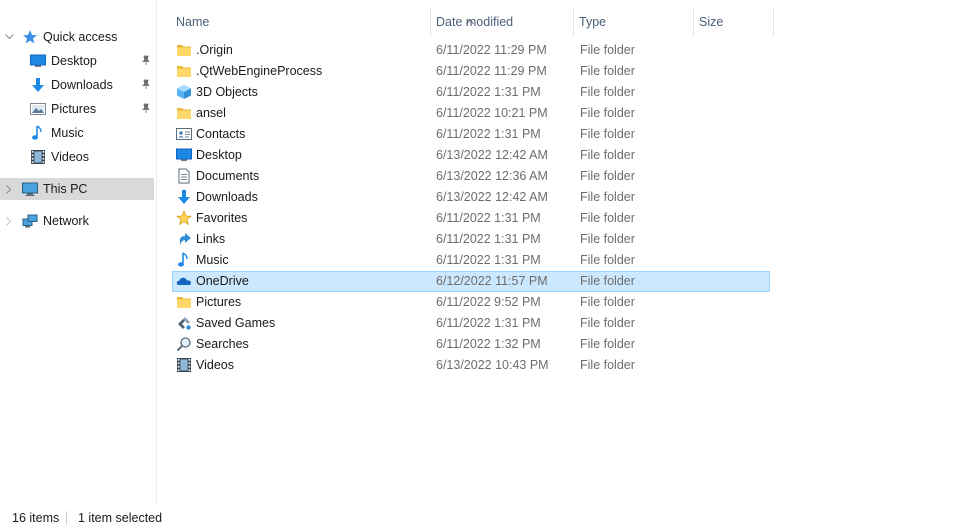  I want to click on column-headers: Name Date modified Type Size, so click(472, 22).